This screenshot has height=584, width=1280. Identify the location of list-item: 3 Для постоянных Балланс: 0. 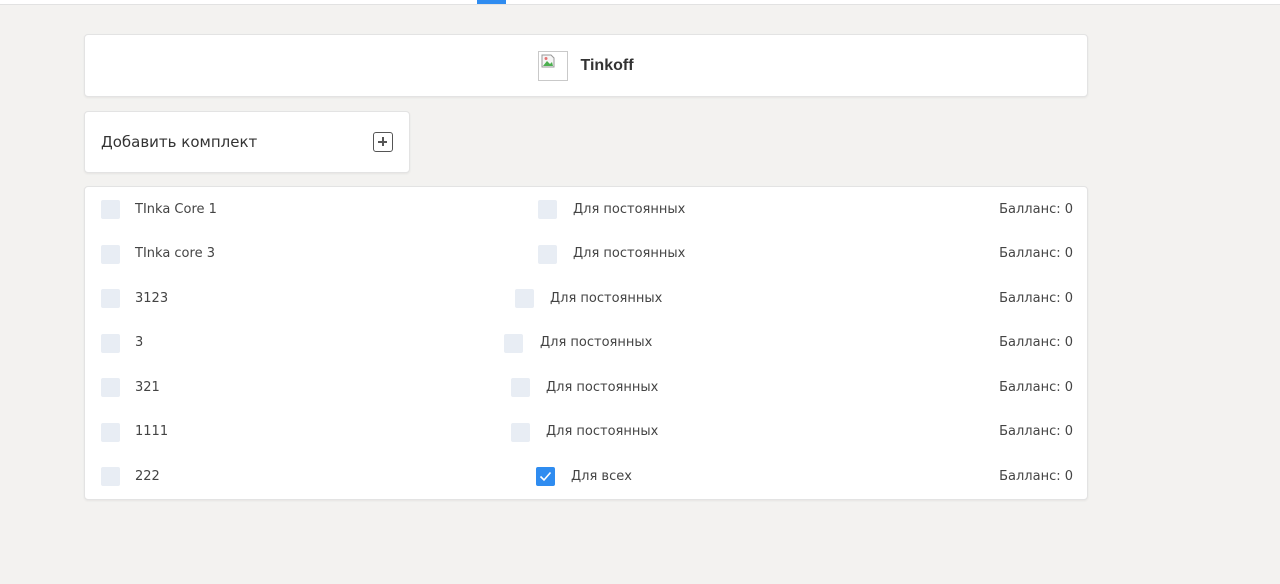
(587, 342).